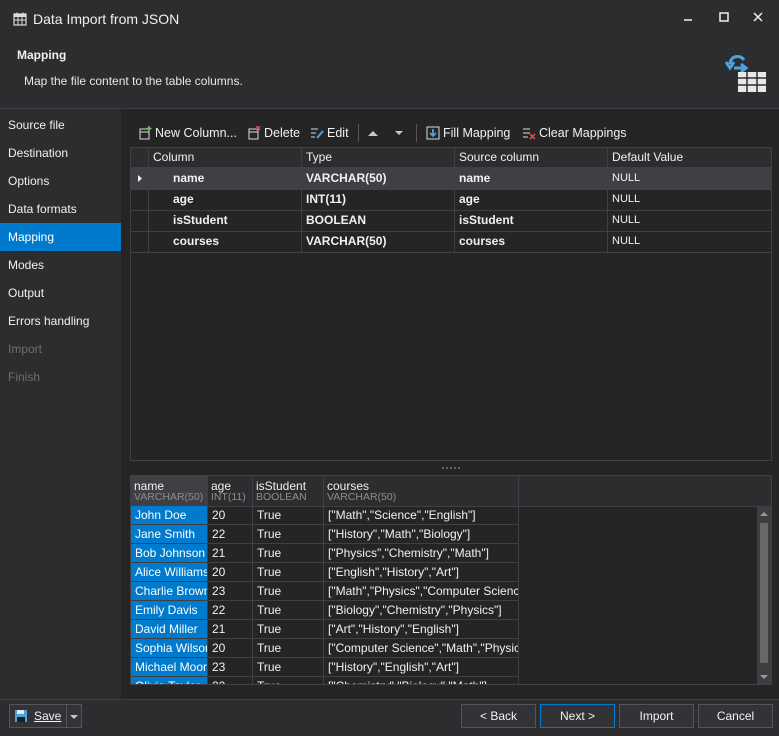 Image resolution: width=779 pixels, height=736 pixels. What do you see at coordinates (60, 153) in the screenshot?
I see `sidebar-item-destination: Destination` at bounding box center [60, 153].